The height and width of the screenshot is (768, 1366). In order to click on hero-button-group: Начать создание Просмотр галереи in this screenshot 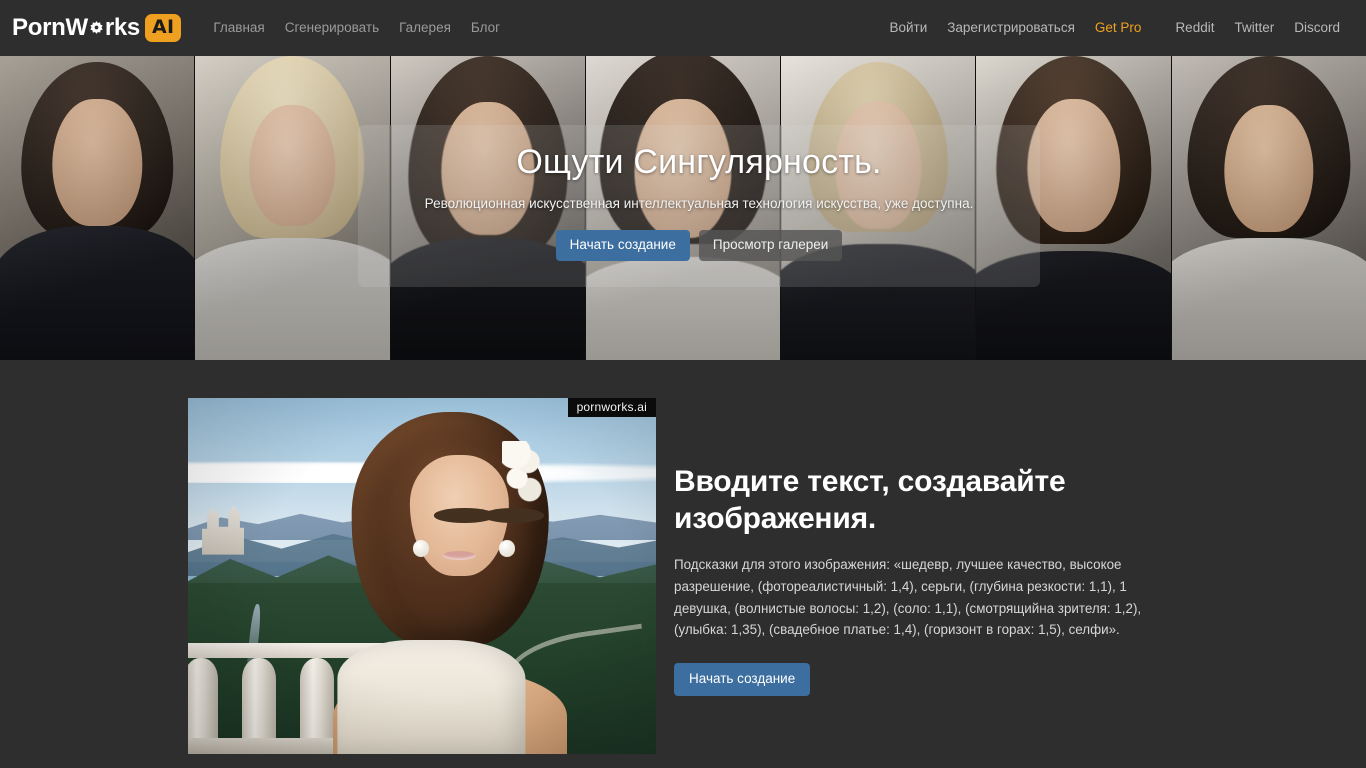, I will do `click(699, 245)`.